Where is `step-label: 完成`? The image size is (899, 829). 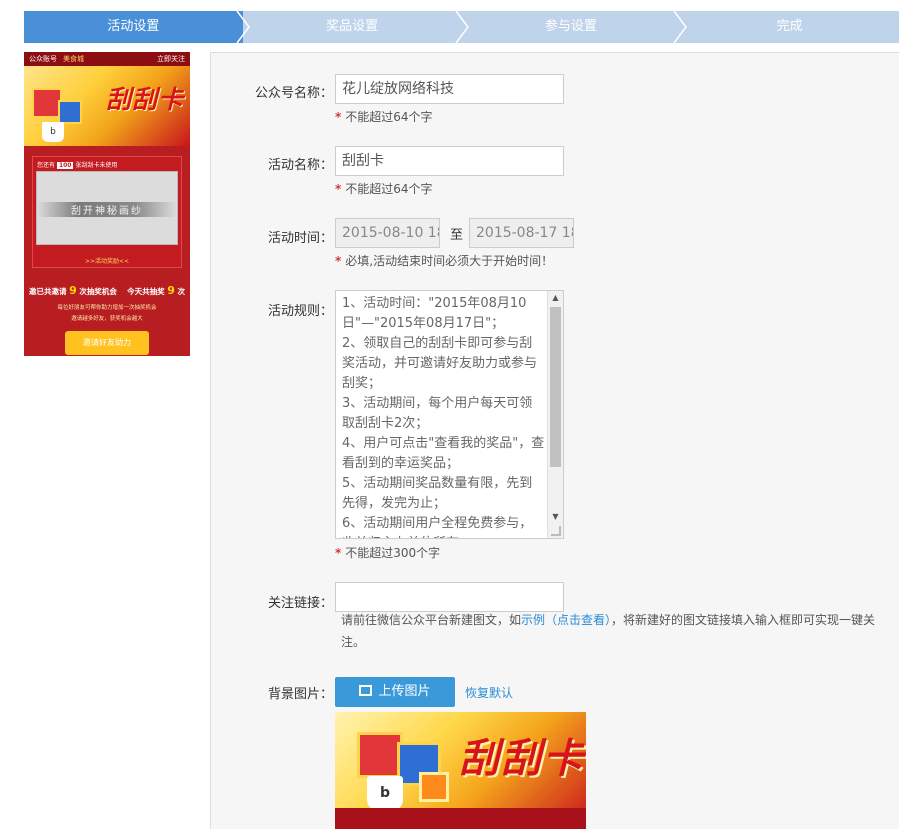 step-label: 完成 is located at coordinates (789, 26).